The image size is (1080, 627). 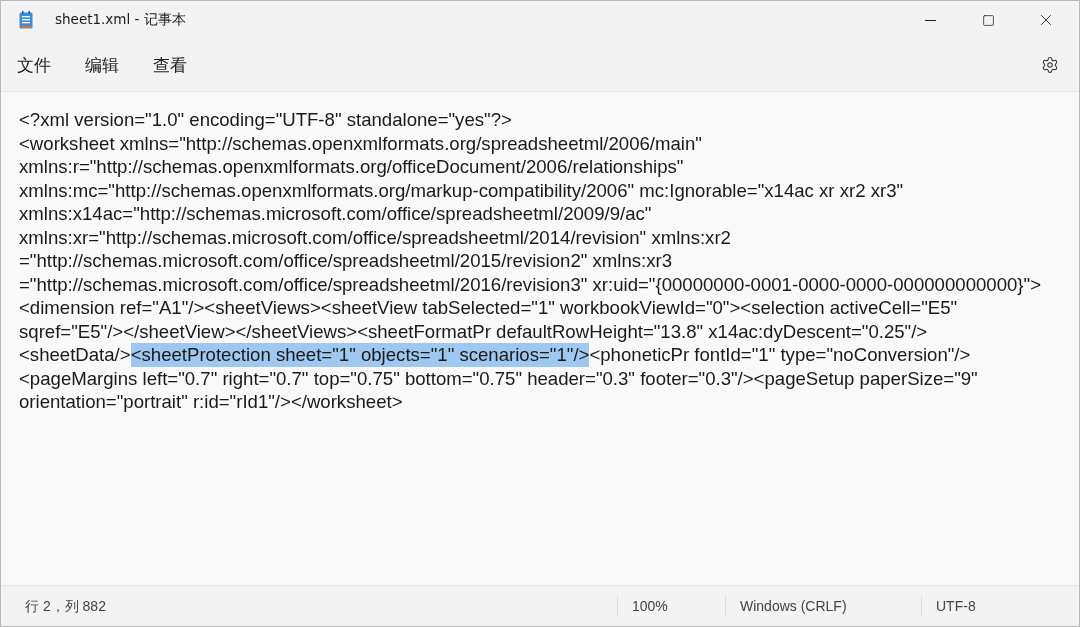 What do you see at coordinates (375, 237) in the screenshot?
I see `text-line: xmlns:xr="http://schemas.microsoft.com/office/spreadsheetml/2014/revision" xmlns:xr2` at bounding box center [375, 237].